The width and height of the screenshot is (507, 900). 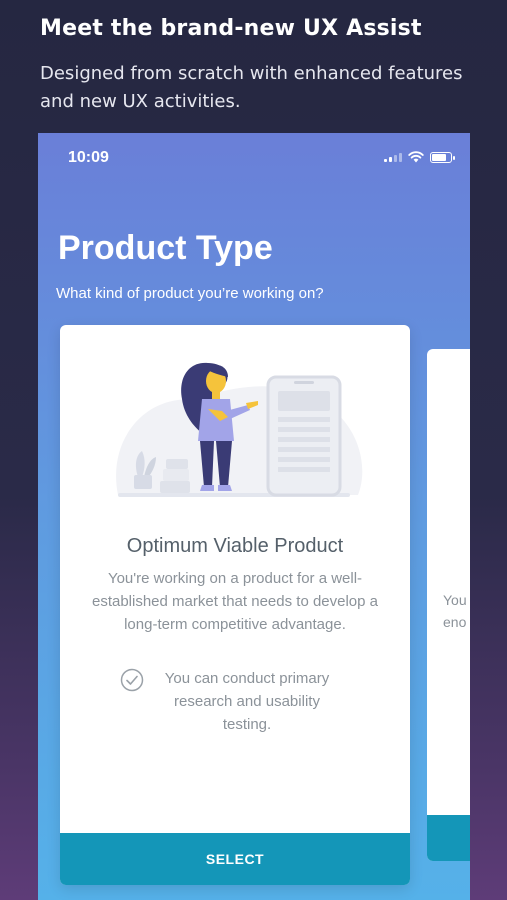 I want to click on peek-line-2: eno, so click(x=455, y=622).